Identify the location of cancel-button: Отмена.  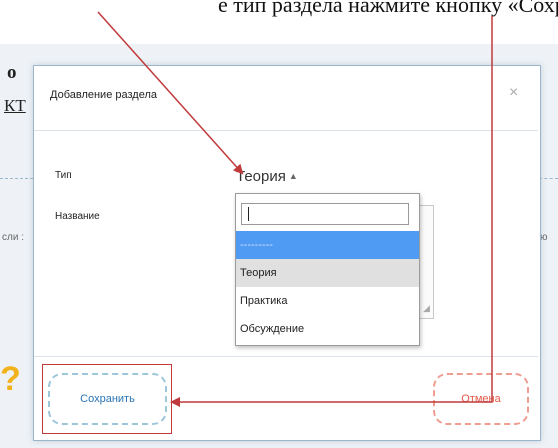
(481, 399).